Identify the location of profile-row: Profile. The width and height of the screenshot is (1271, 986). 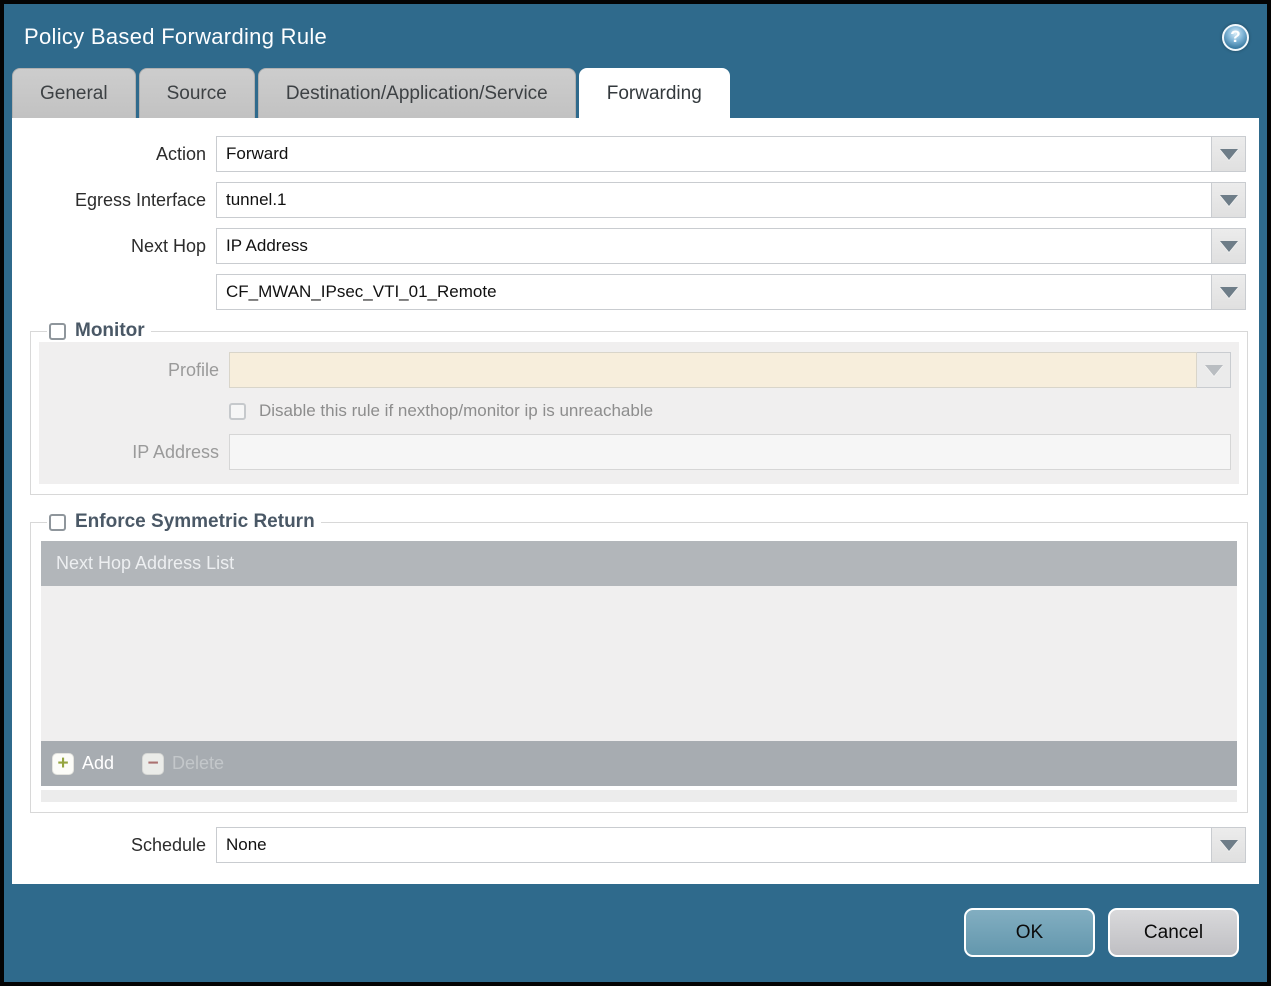
(641, 370).